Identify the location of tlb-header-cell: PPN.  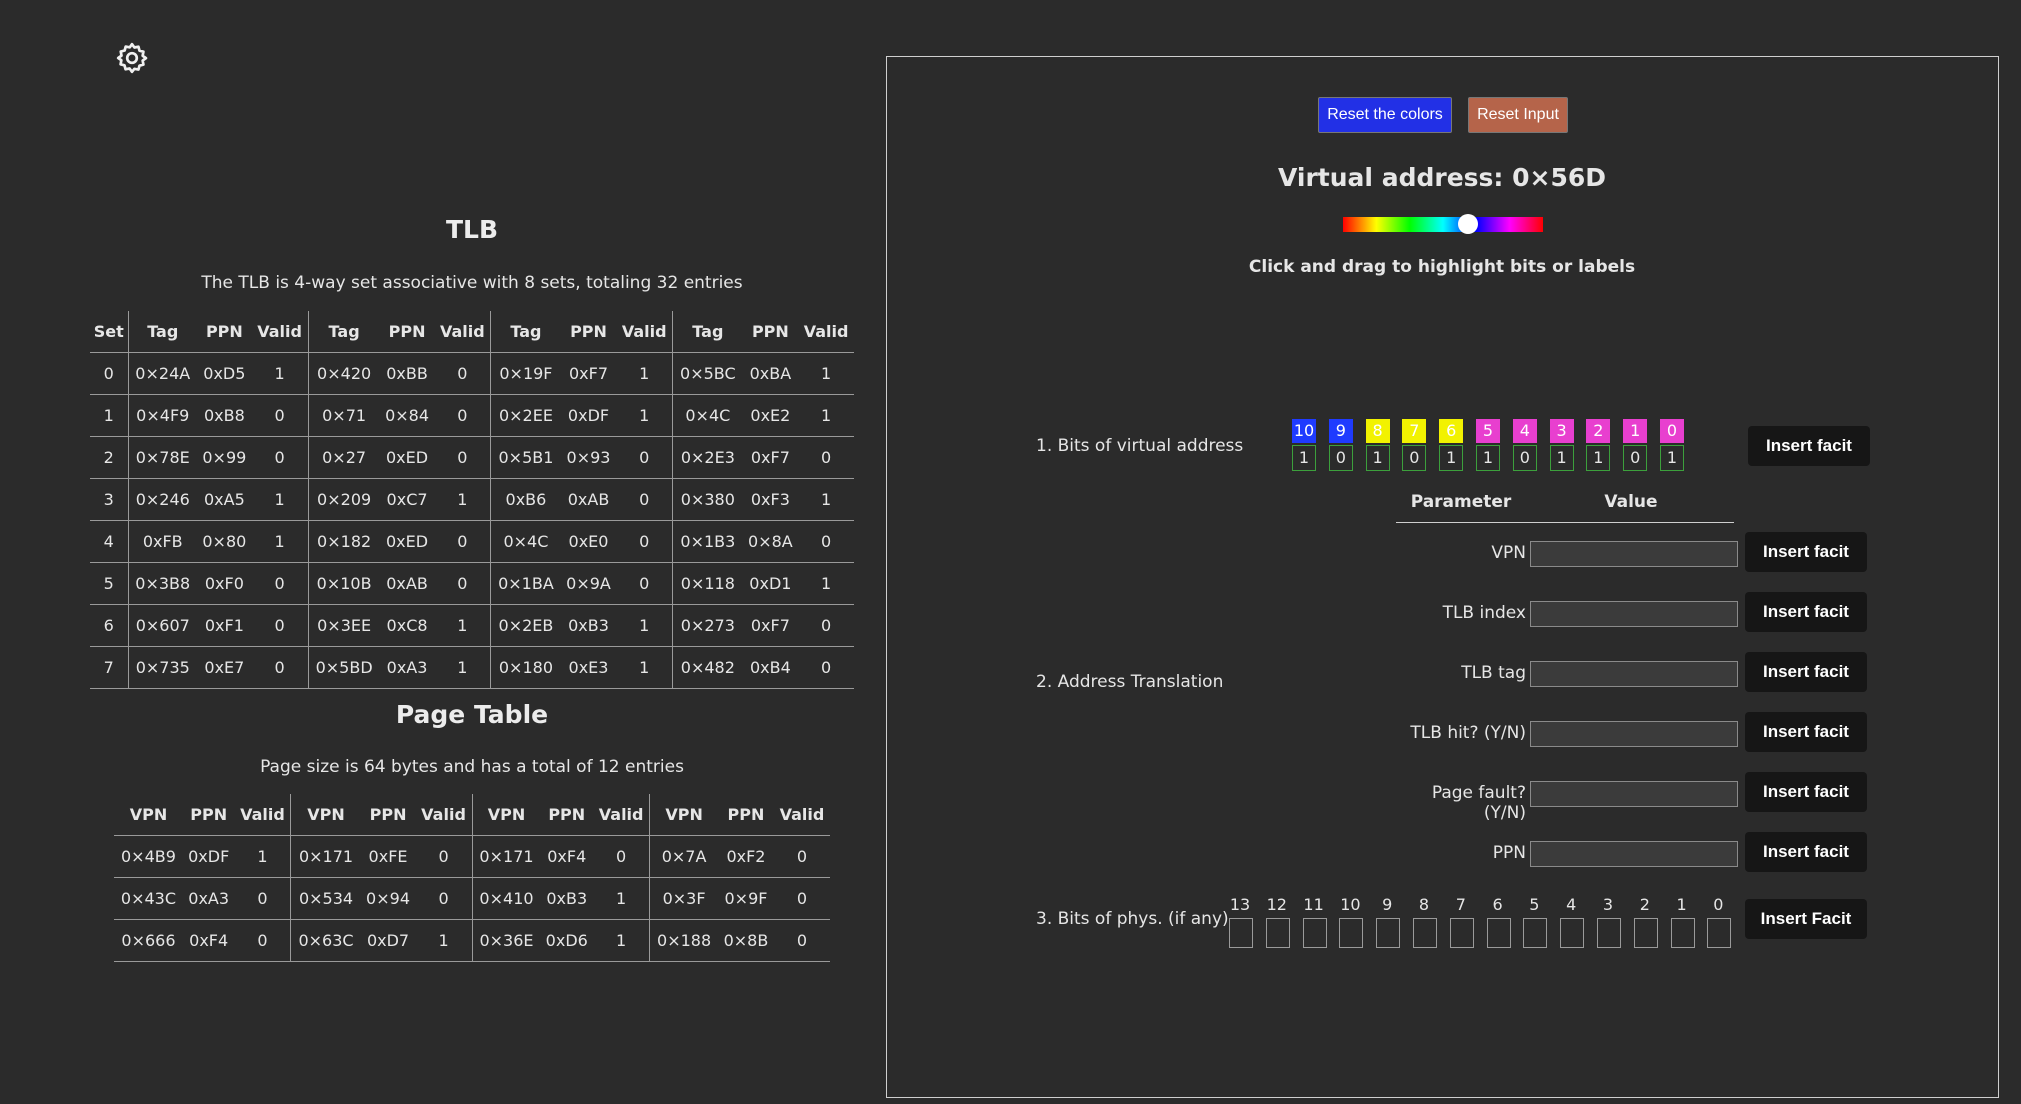
(588, 332).